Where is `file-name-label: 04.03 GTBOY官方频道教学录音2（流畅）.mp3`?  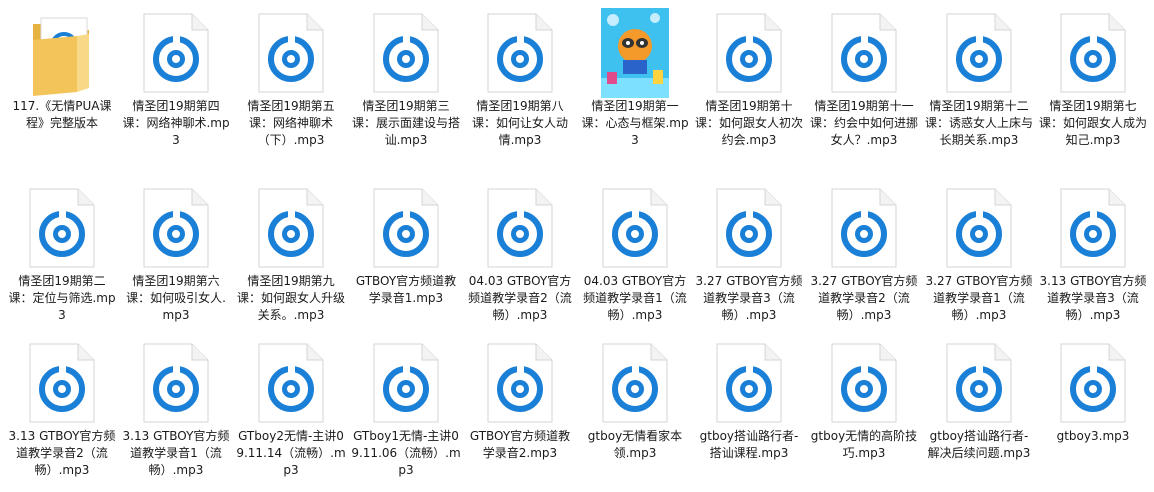 file-name-label: 04.03 GTBOY官方频道教学录音2（流畅）.mp3 is located at coordinates (520, 298).